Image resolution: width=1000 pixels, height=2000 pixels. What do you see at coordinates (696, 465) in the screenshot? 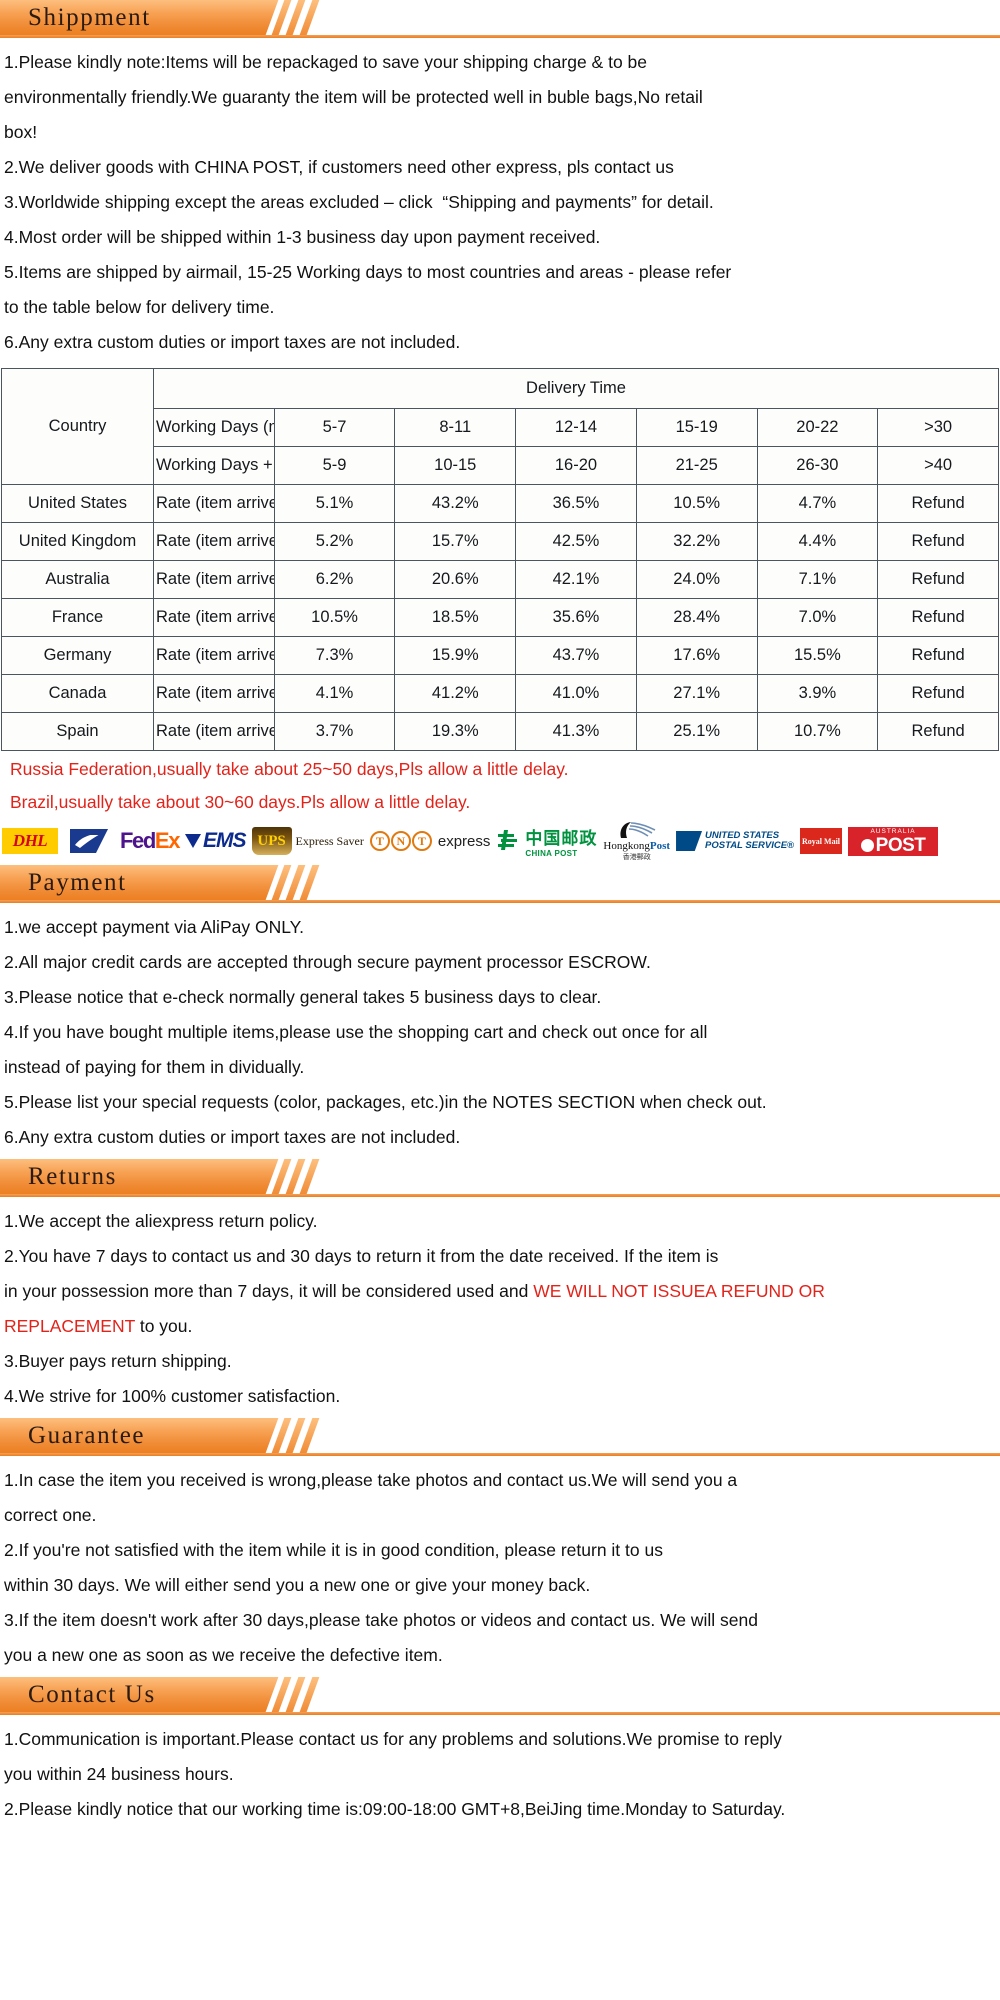
I see `cell-working-days-weekend: 21-25` at bounding box center [696, 465].